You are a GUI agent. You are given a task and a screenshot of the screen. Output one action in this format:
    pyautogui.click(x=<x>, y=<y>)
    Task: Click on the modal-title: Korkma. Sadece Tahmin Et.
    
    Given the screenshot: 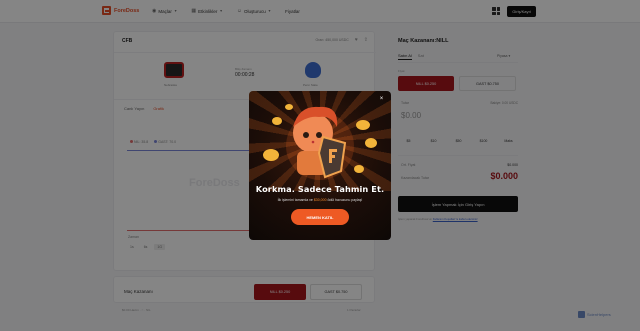 What is the action you would take?
    pyautogui.click(x=320, y=189)
    